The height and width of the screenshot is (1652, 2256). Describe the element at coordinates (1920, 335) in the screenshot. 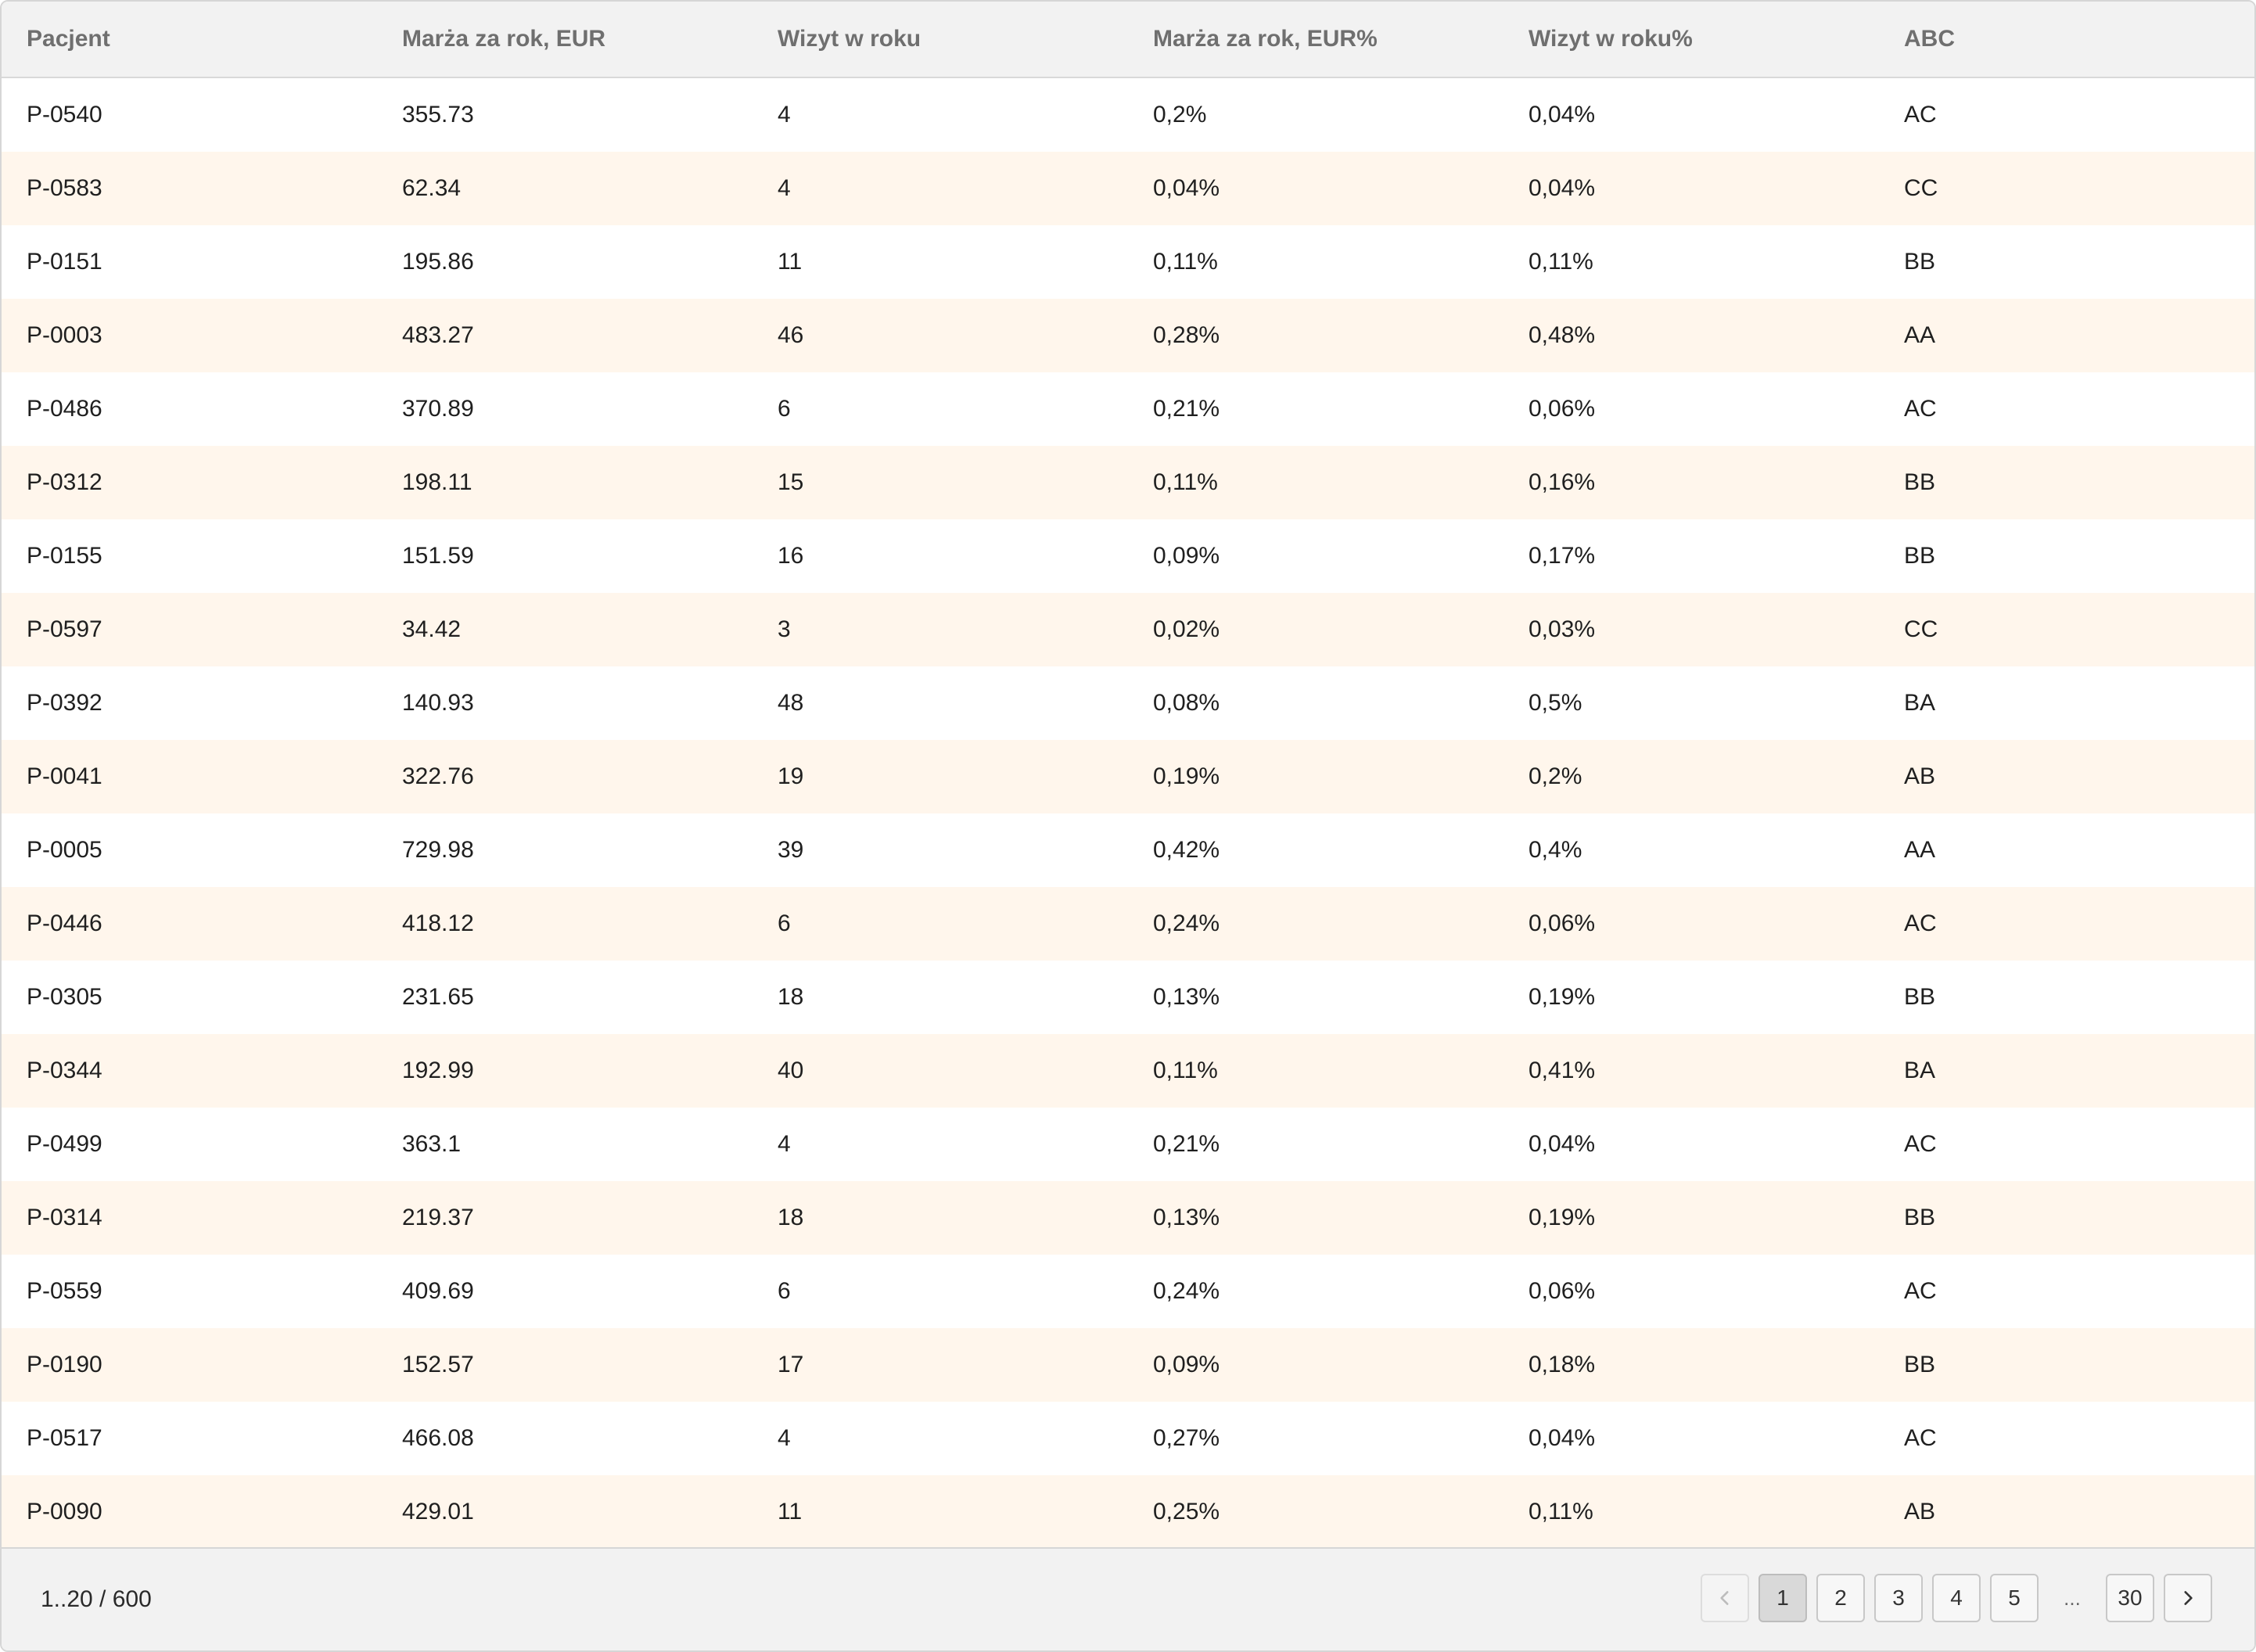

I see `cell-abc: AA` at that location.